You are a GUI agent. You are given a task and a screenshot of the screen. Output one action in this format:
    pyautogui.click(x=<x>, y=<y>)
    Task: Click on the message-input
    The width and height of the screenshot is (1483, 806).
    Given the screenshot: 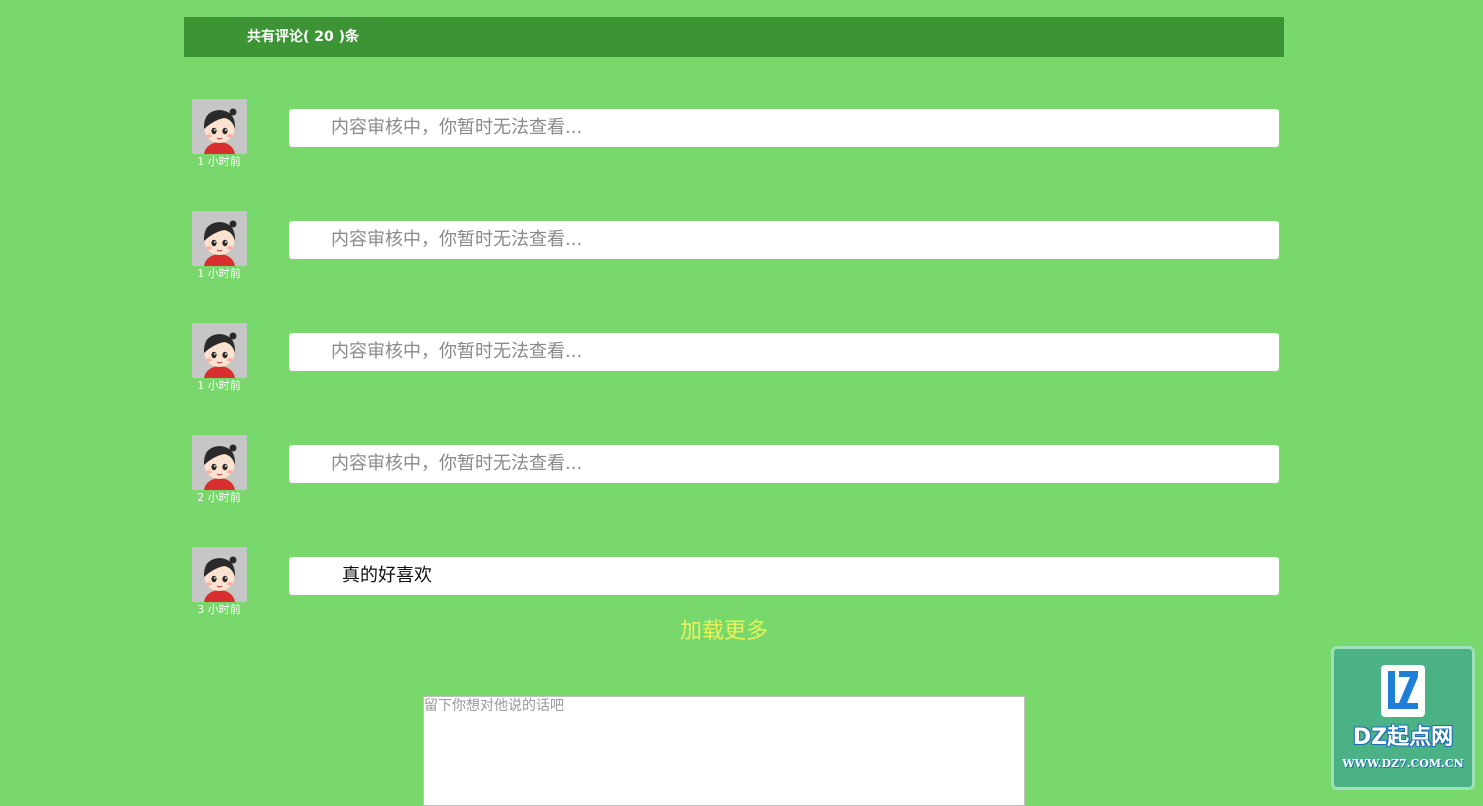 What is the action you would take?
    pyautogui.click(x=724, y=751)
    